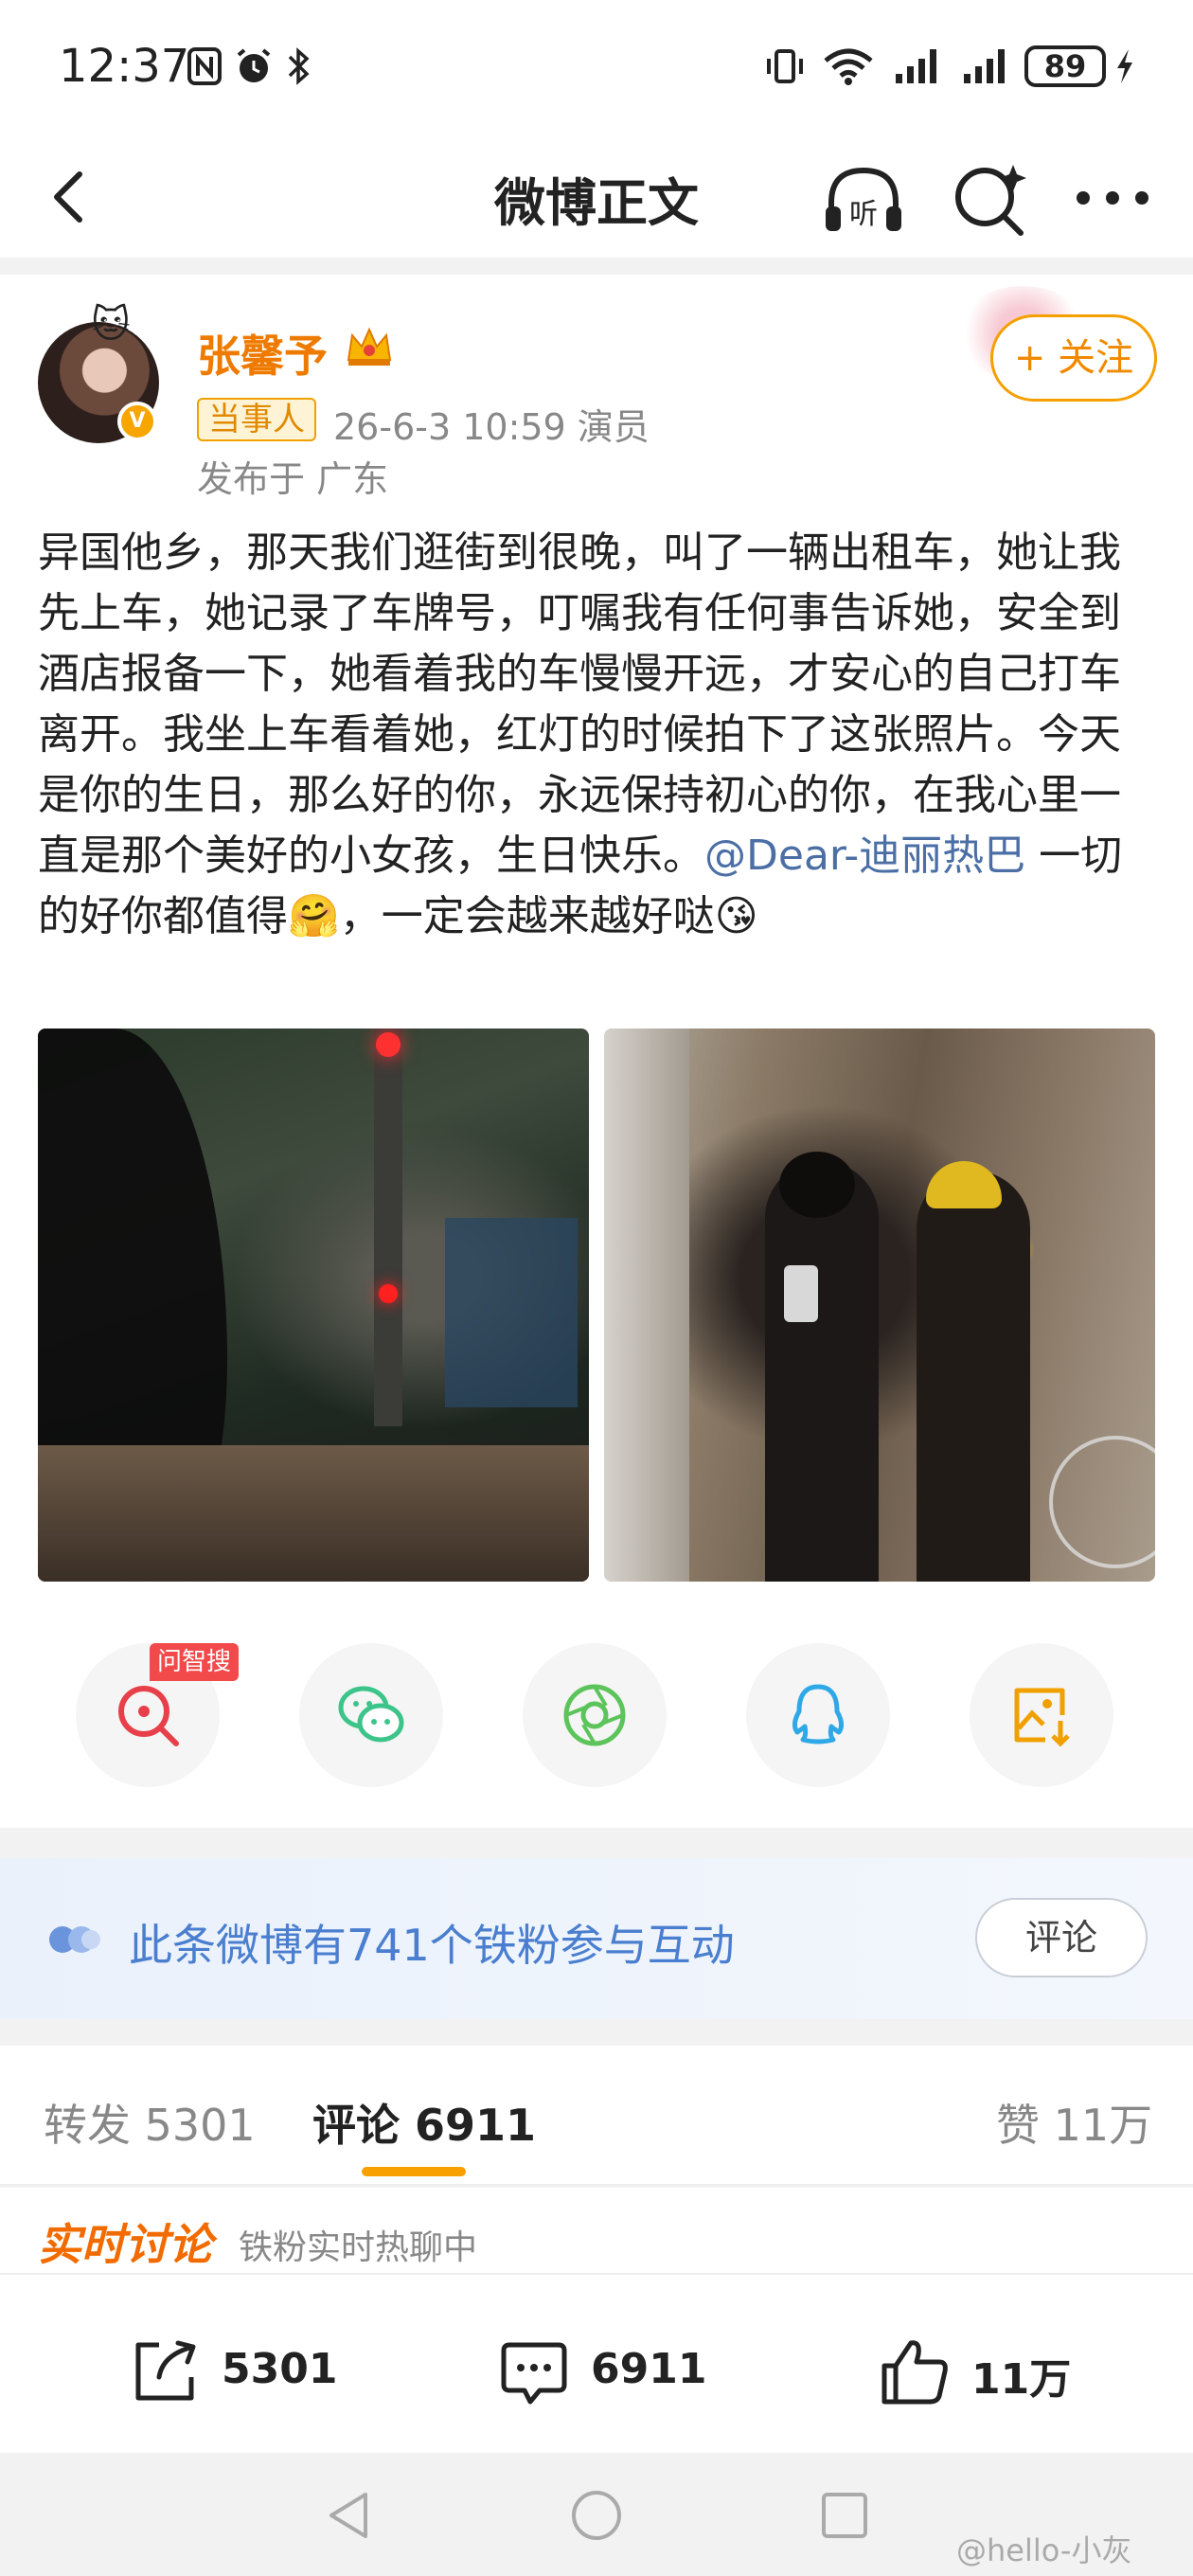  What do you see at coordinates (111, 325) in the screenshot?
I see `avatar-cat-ornament-icon: 🐱` at bounding box center [111, 325].